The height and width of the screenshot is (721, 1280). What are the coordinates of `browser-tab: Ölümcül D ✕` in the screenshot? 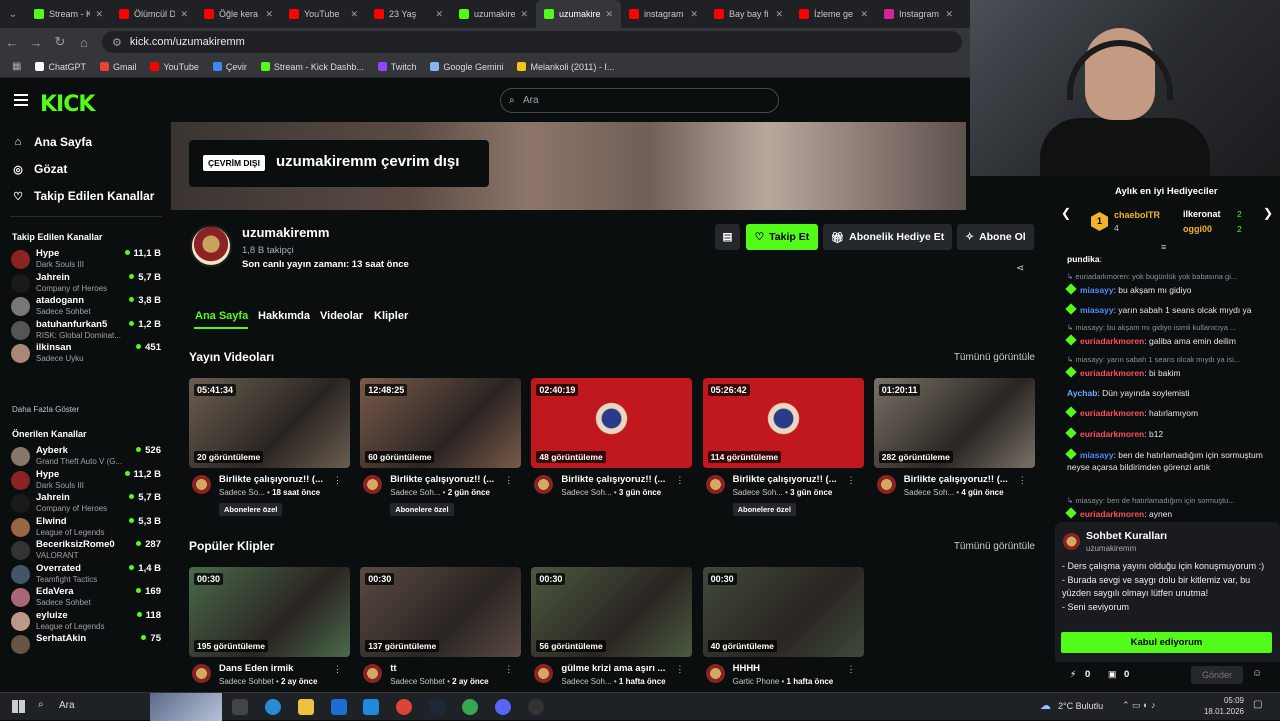 It's located at (153, 14).